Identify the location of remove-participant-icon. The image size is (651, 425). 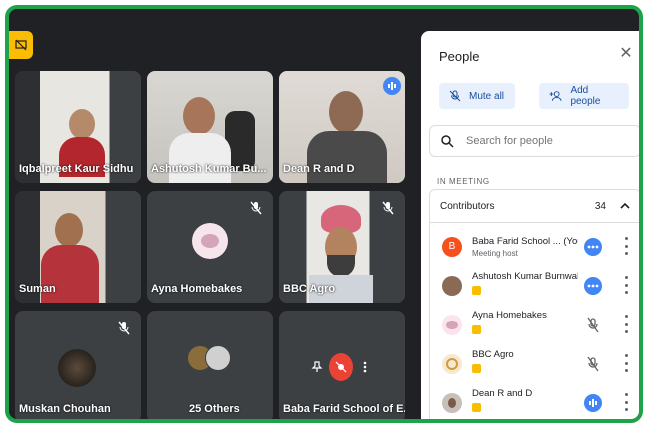
(341, 367).